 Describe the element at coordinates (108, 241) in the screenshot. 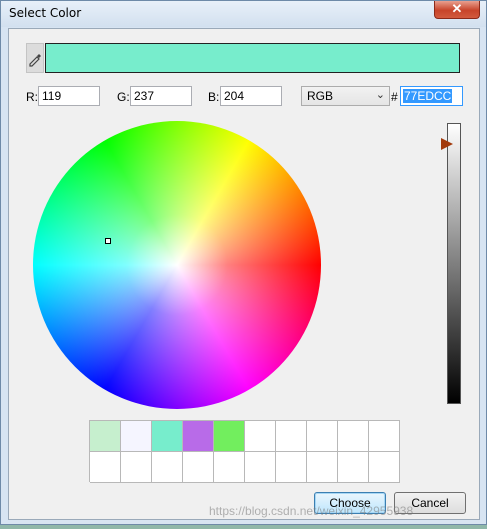

I see `color-wheel-marker` at that location.